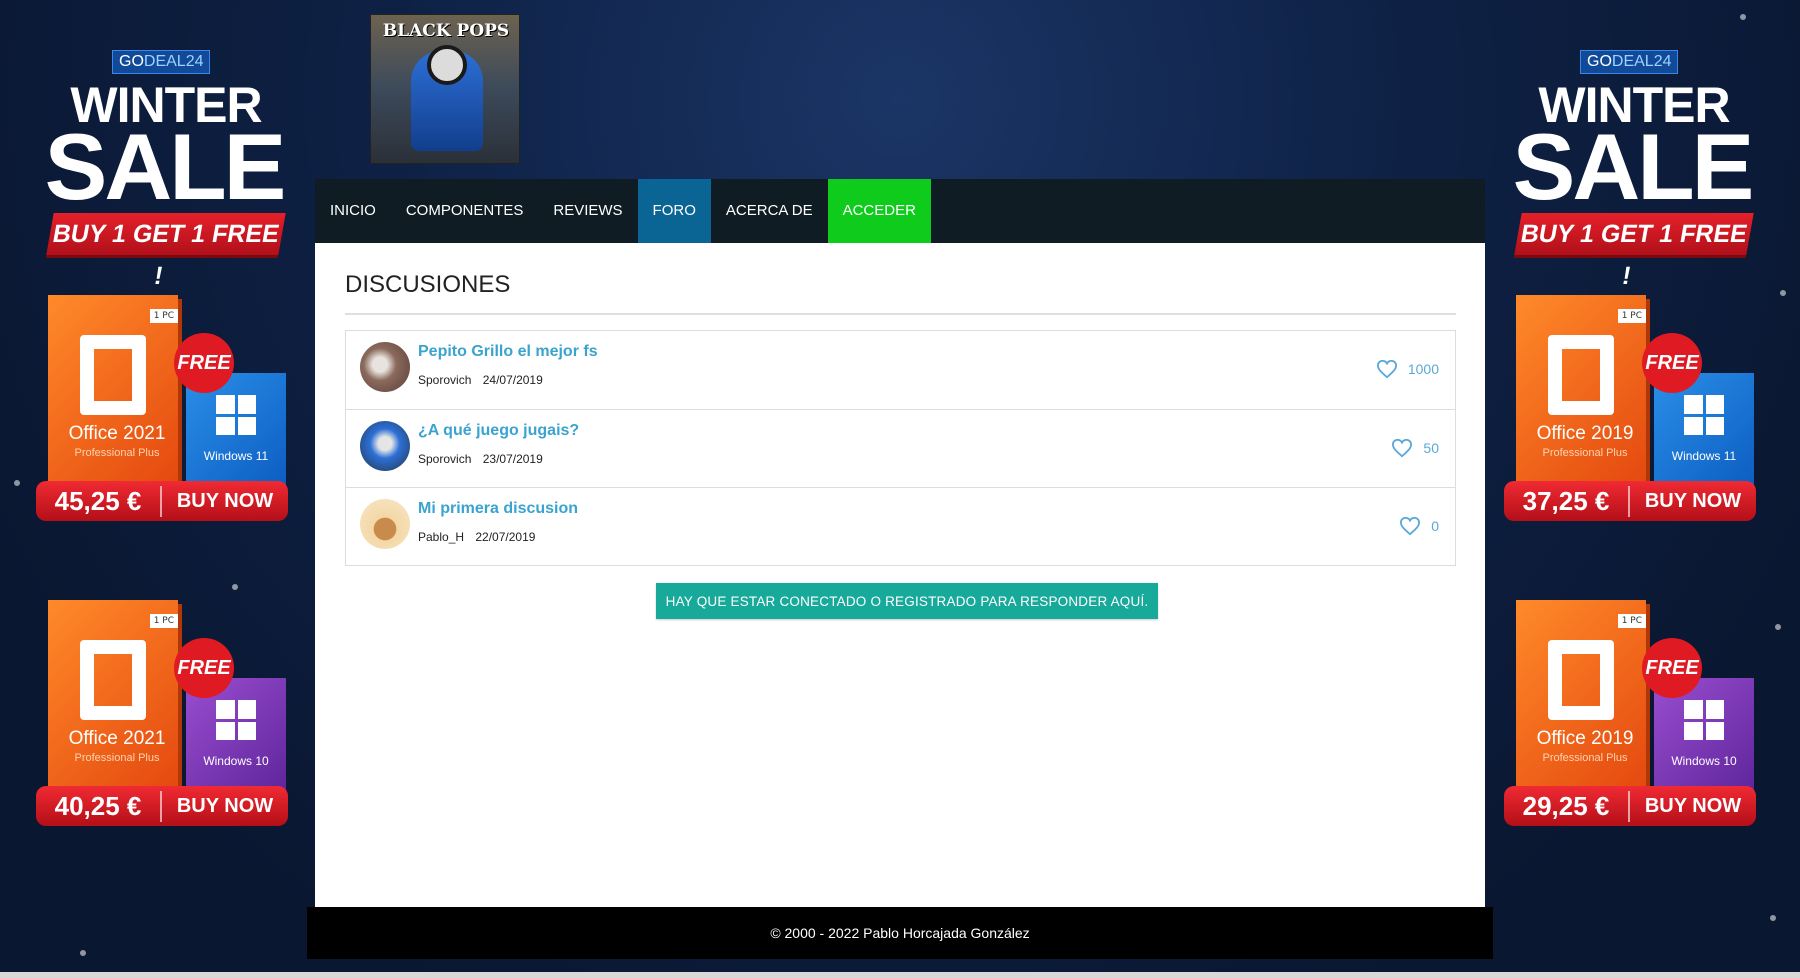  Describe the element at coordinates (674, 211) in the screenshot. I see `nav-item-foro: FORO` at that location.